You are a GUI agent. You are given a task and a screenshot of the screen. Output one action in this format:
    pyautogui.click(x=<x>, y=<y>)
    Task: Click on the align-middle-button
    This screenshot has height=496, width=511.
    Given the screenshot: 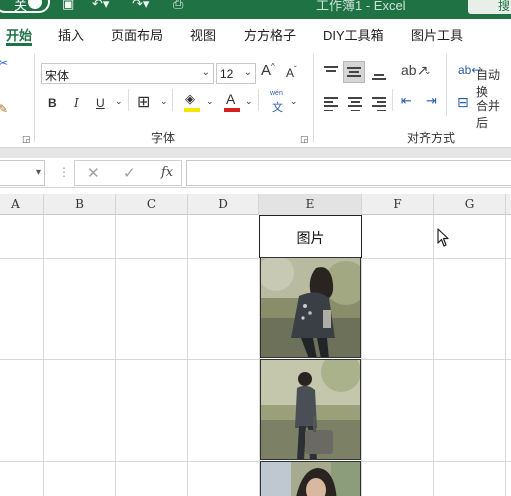 What is the action you would take?
    pyautogui.click(x=354, y=72)
    